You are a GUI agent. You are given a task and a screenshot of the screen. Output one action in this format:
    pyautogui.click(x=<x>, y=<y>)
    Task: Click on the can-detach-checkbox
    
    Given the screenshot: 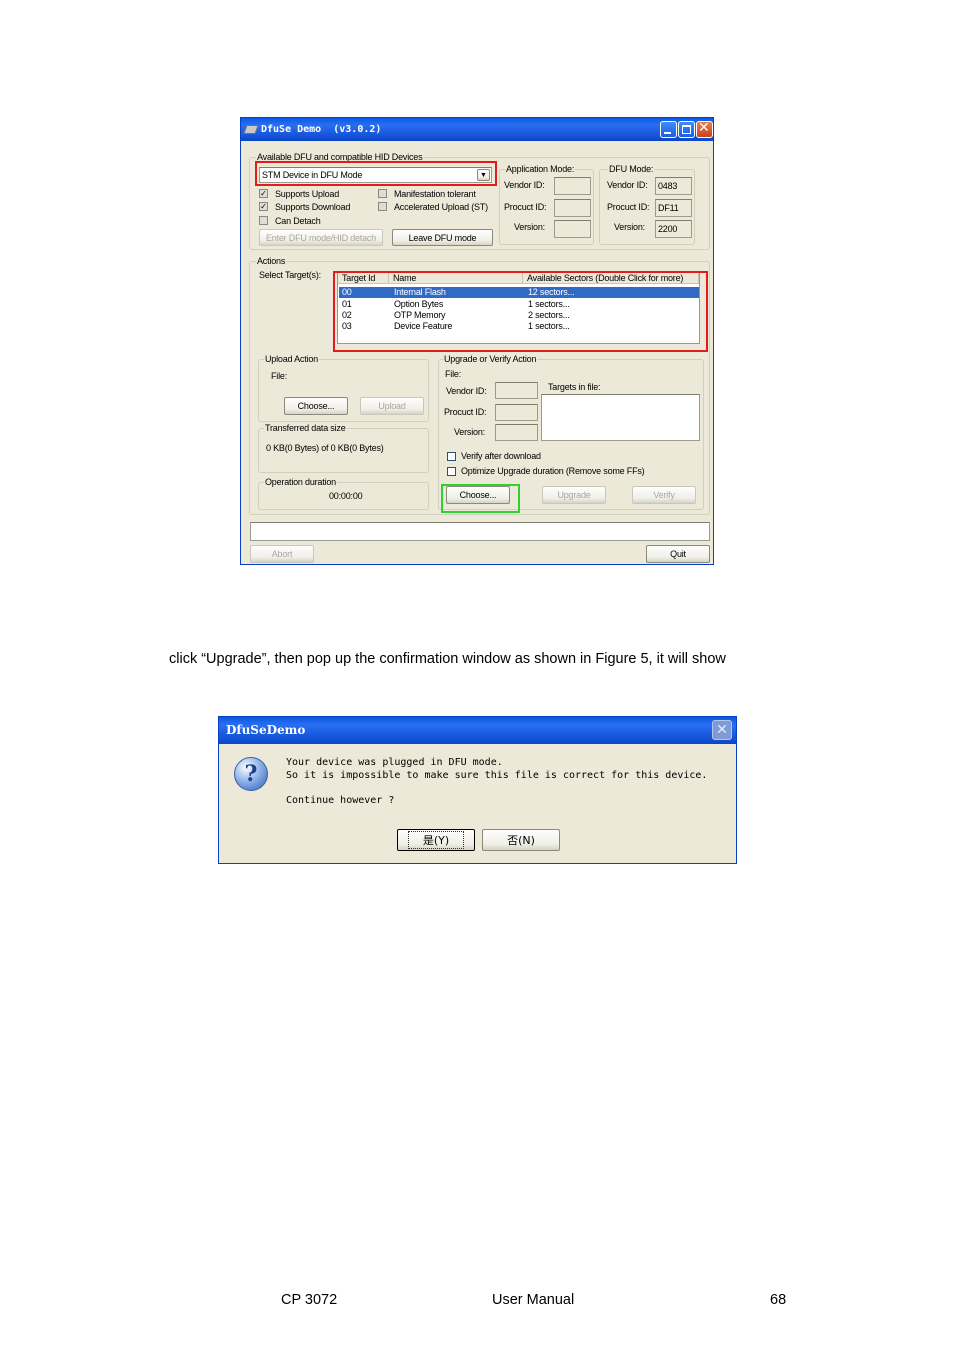 What is the action you would take?
    pyautogui.click(x=263, y=220)
    